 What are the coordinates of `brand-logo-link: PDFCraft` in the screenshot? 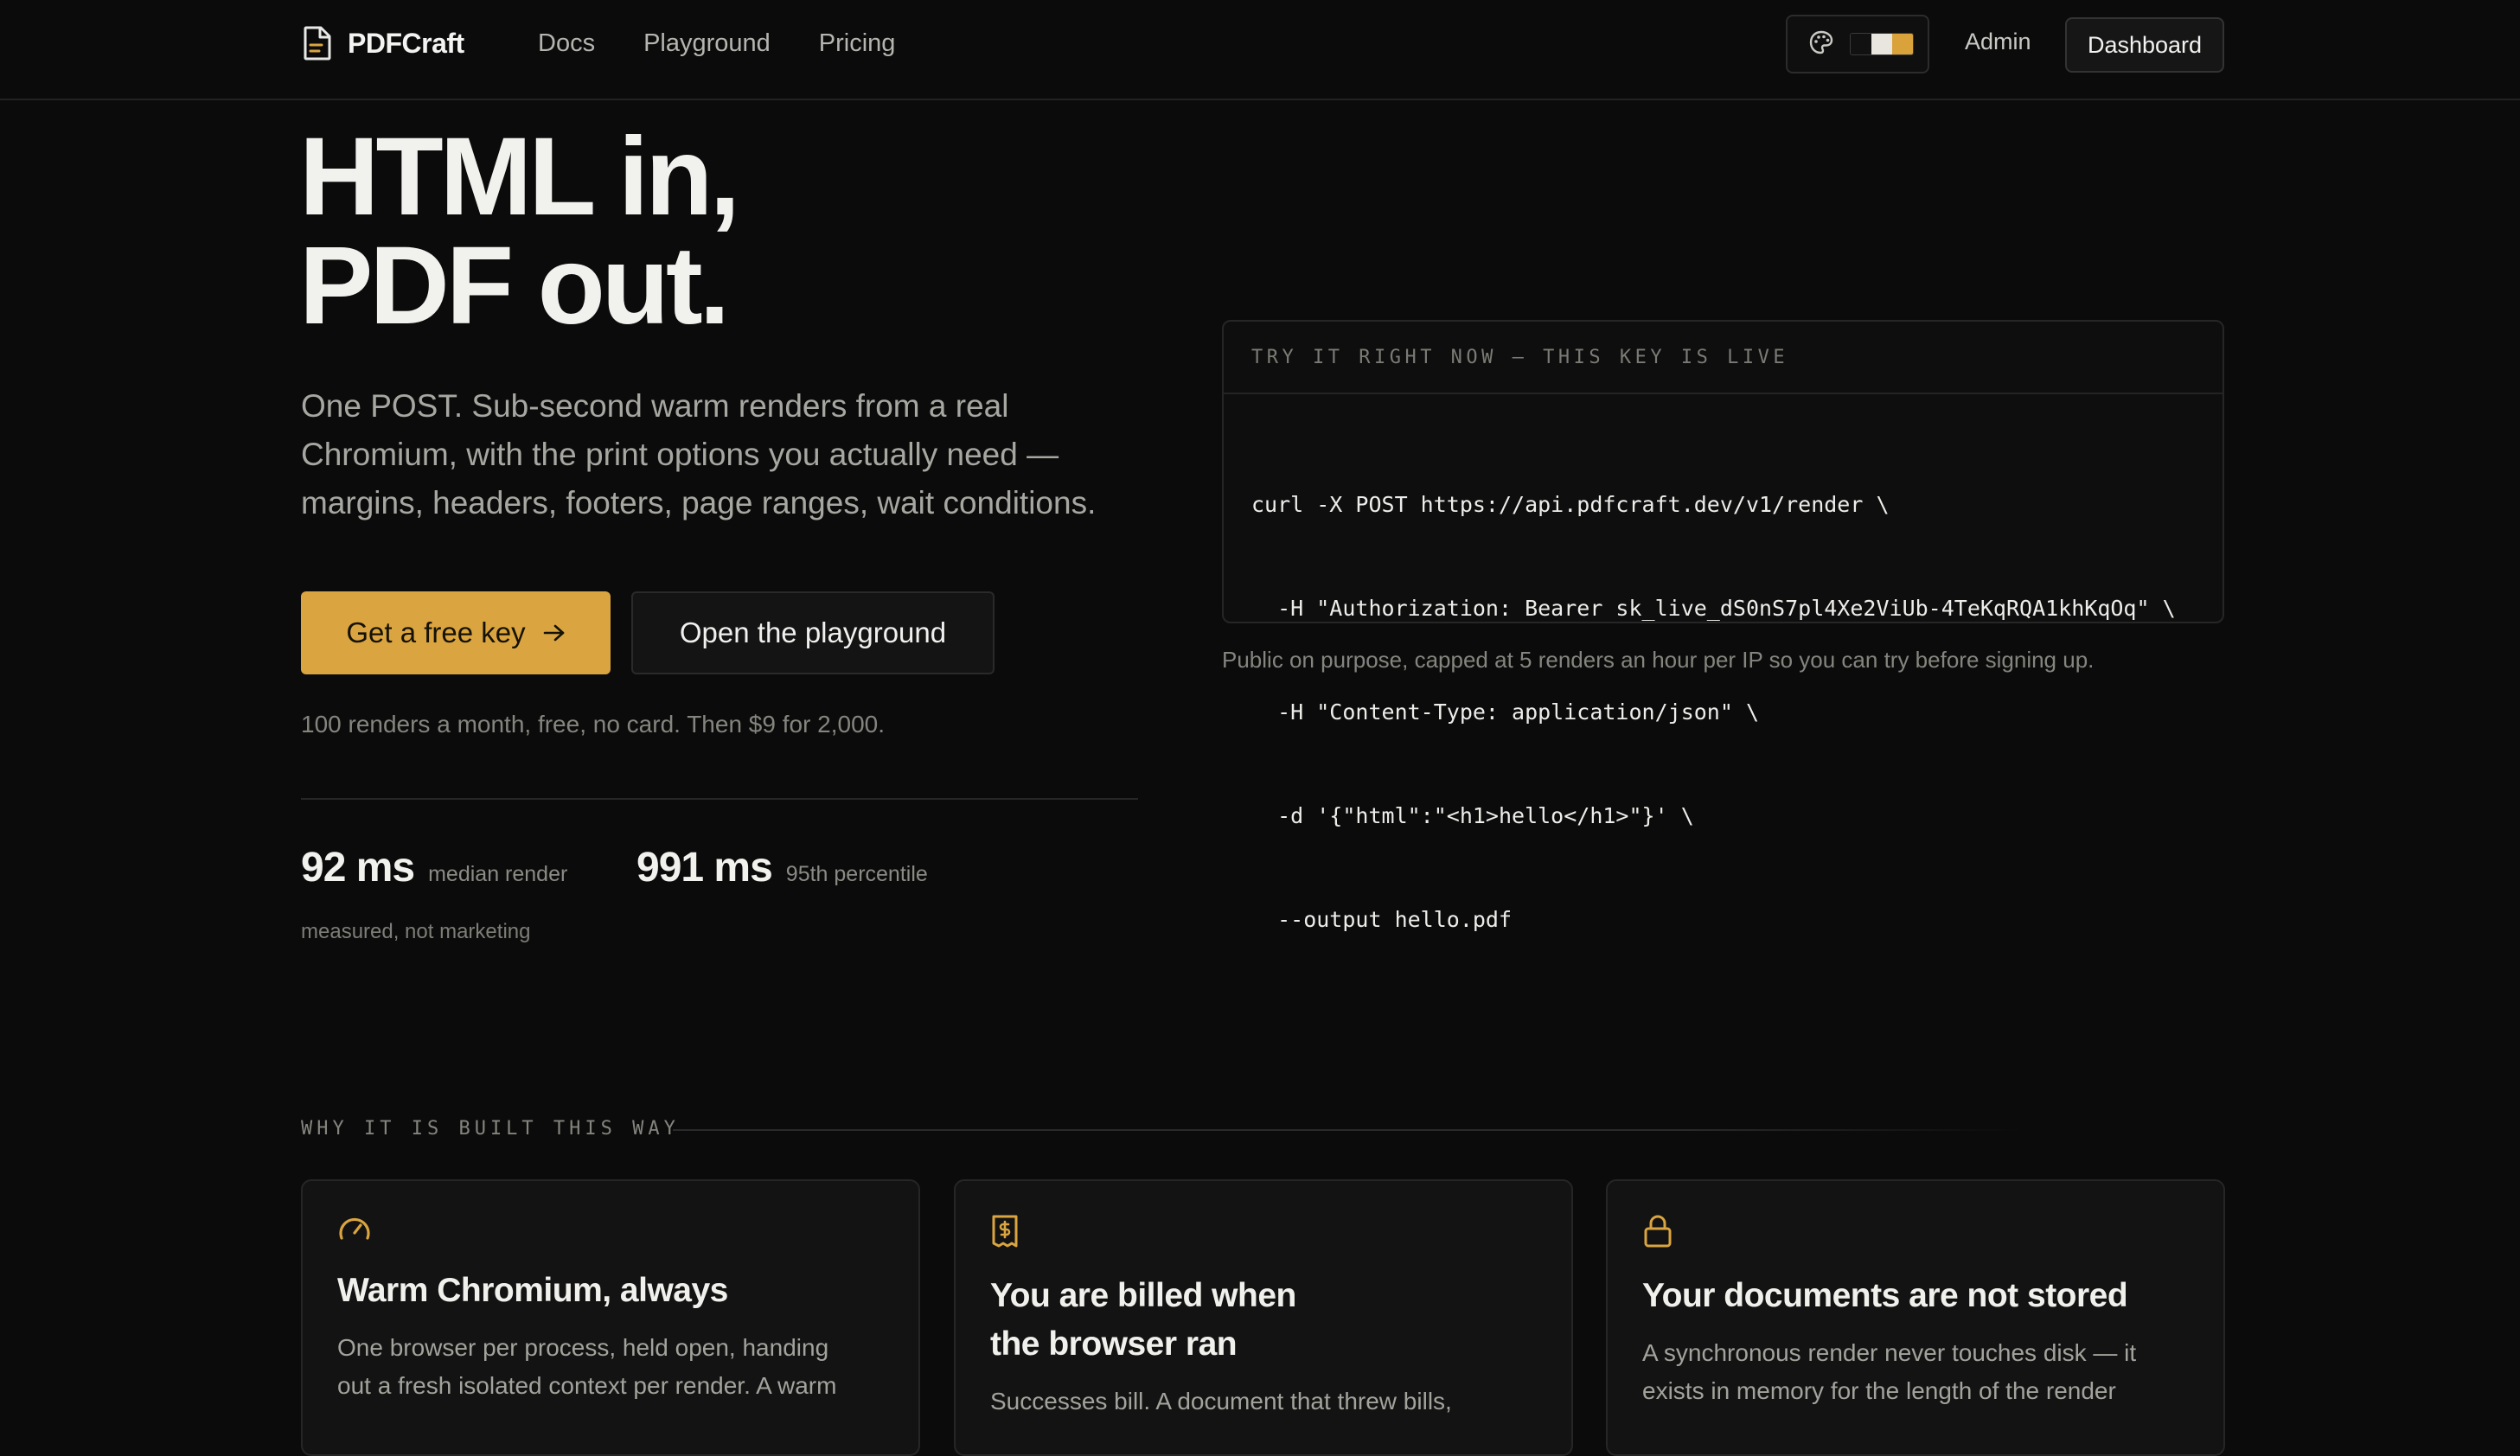 It's located at (383, 43).